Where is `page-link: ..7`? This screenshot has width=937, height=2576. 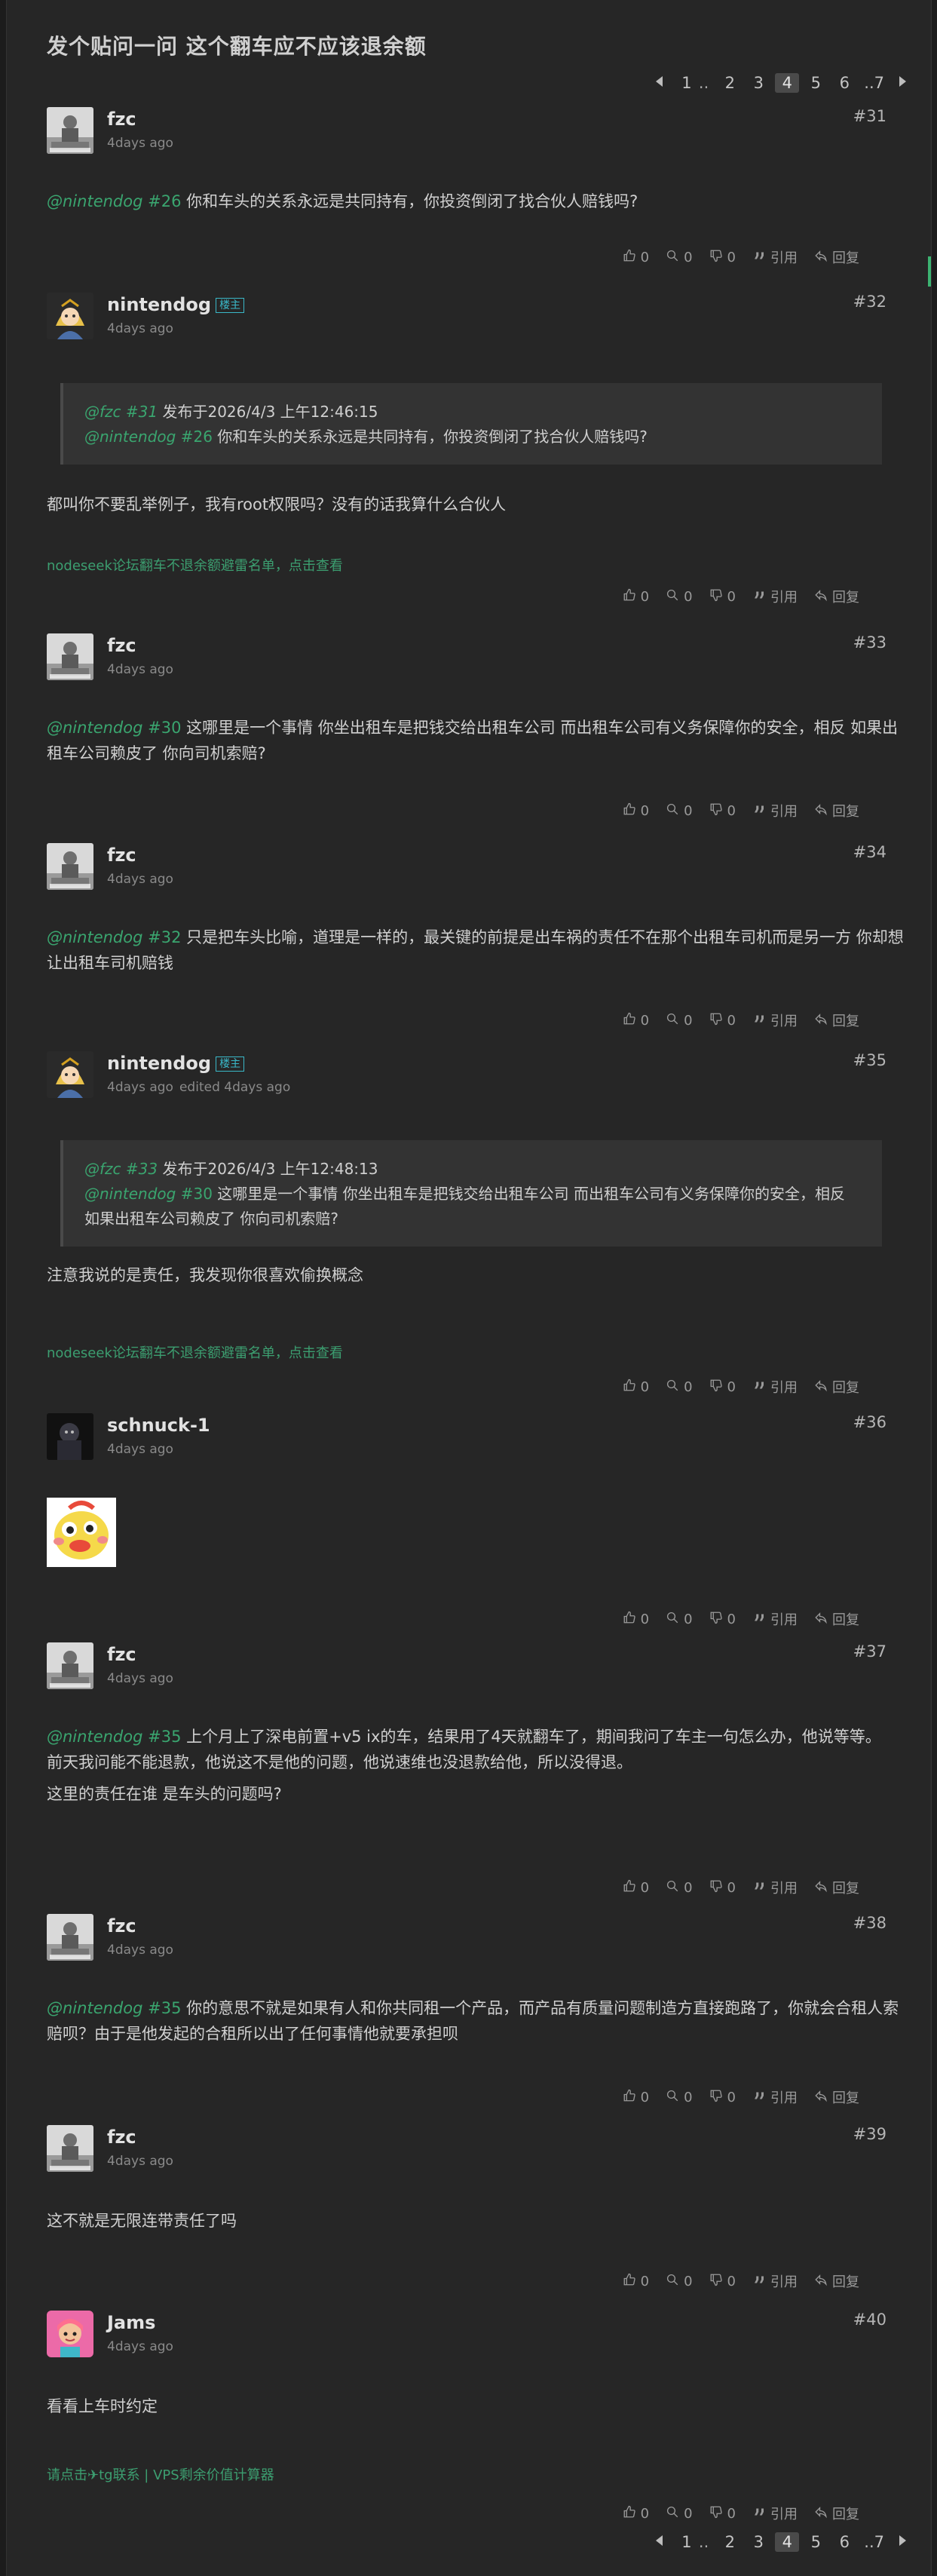 page-link: ..7 is located at coordinates (874, 2542).